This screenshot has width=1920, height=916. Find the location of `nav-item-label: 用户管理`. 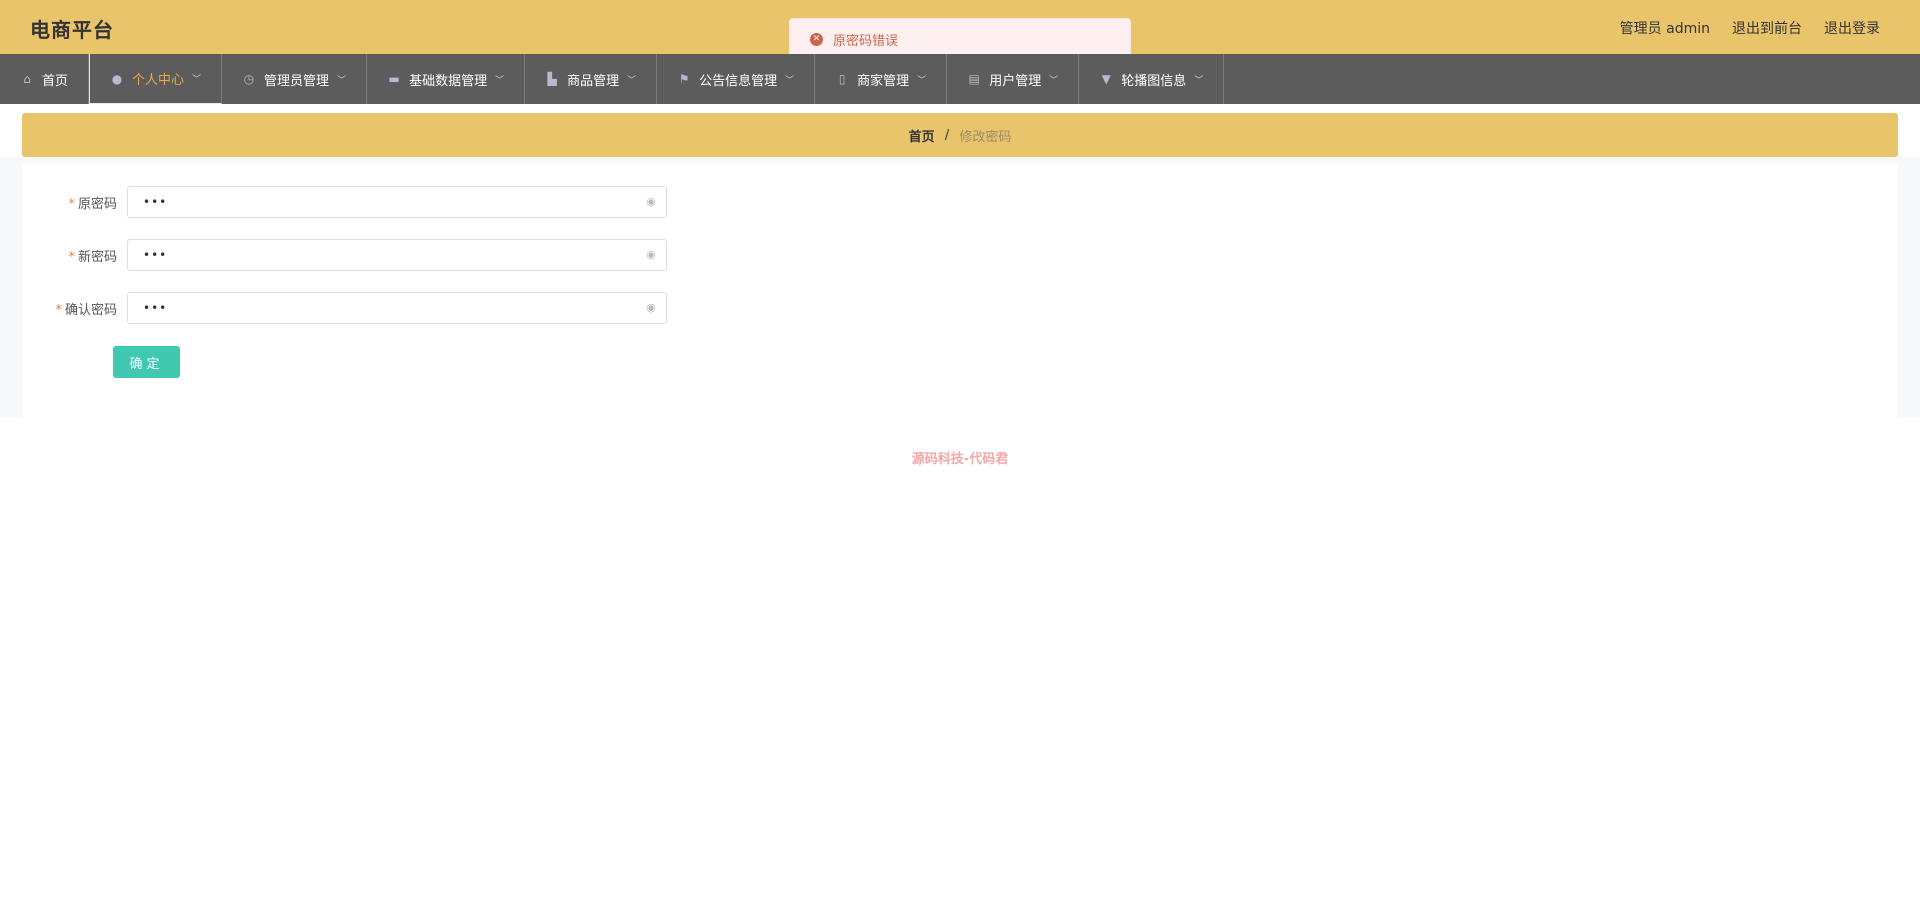

nav-item-label: 用户管理 is located at coordinates (1015, 81).